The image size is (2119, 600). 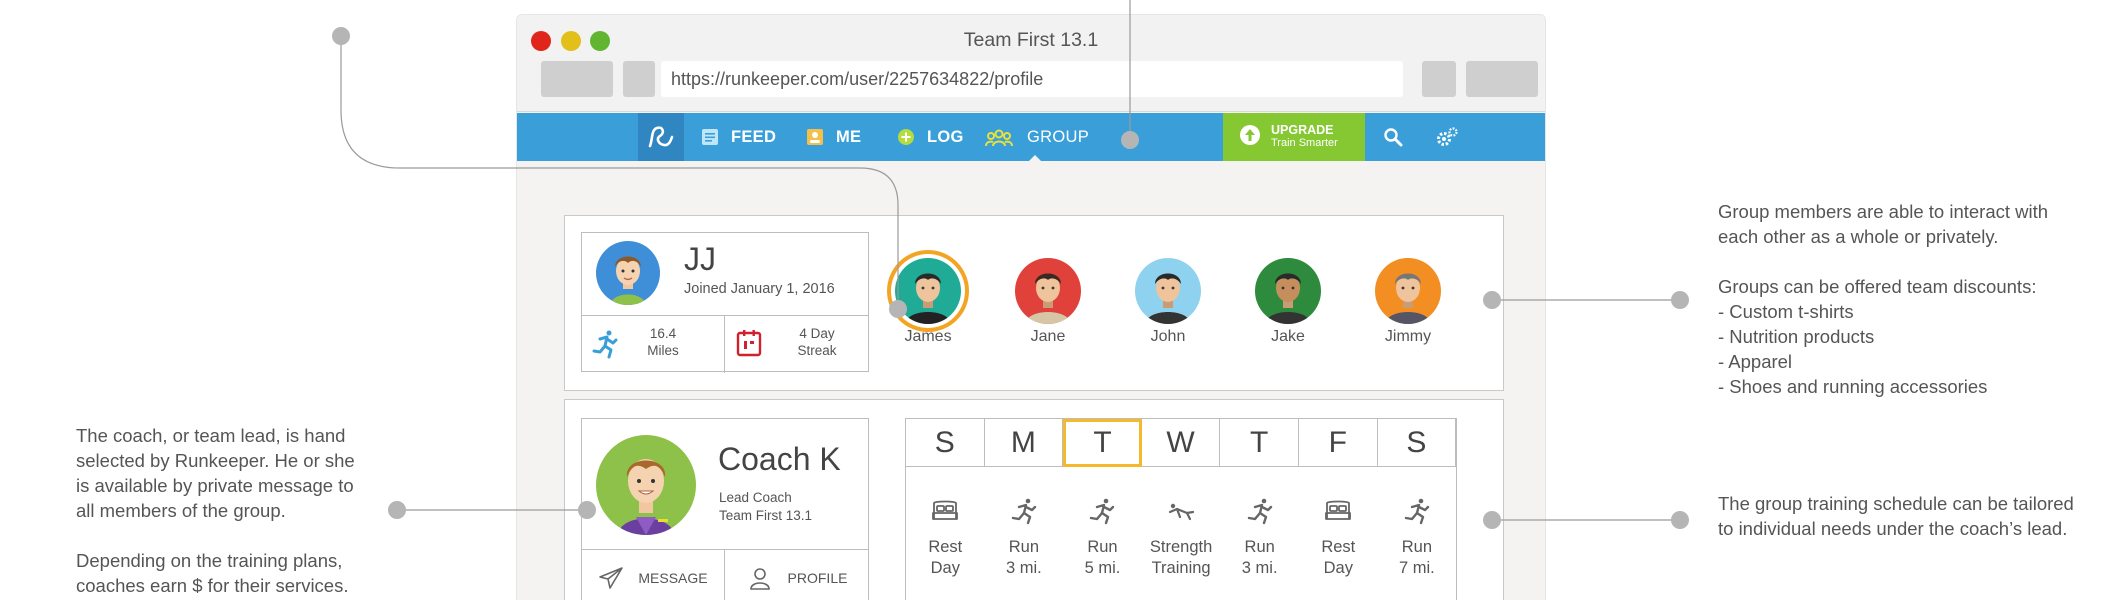 I want to click on nav-group: GROUP, so click(x=1037, y=137).